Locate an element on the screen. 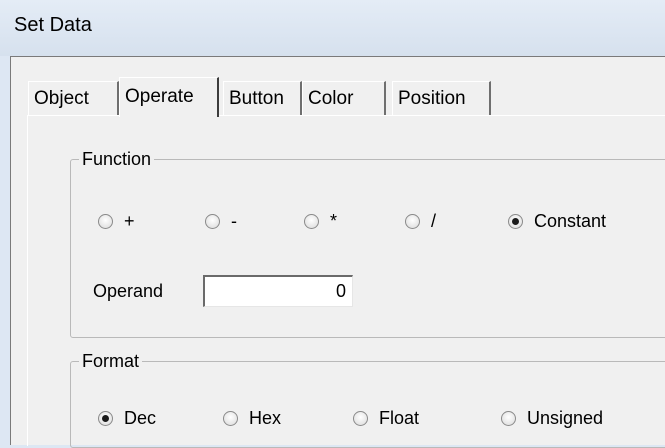 The height and width of the screenshot is (448, 665). tab-operate: Operate is located at coordinates (169, 97).